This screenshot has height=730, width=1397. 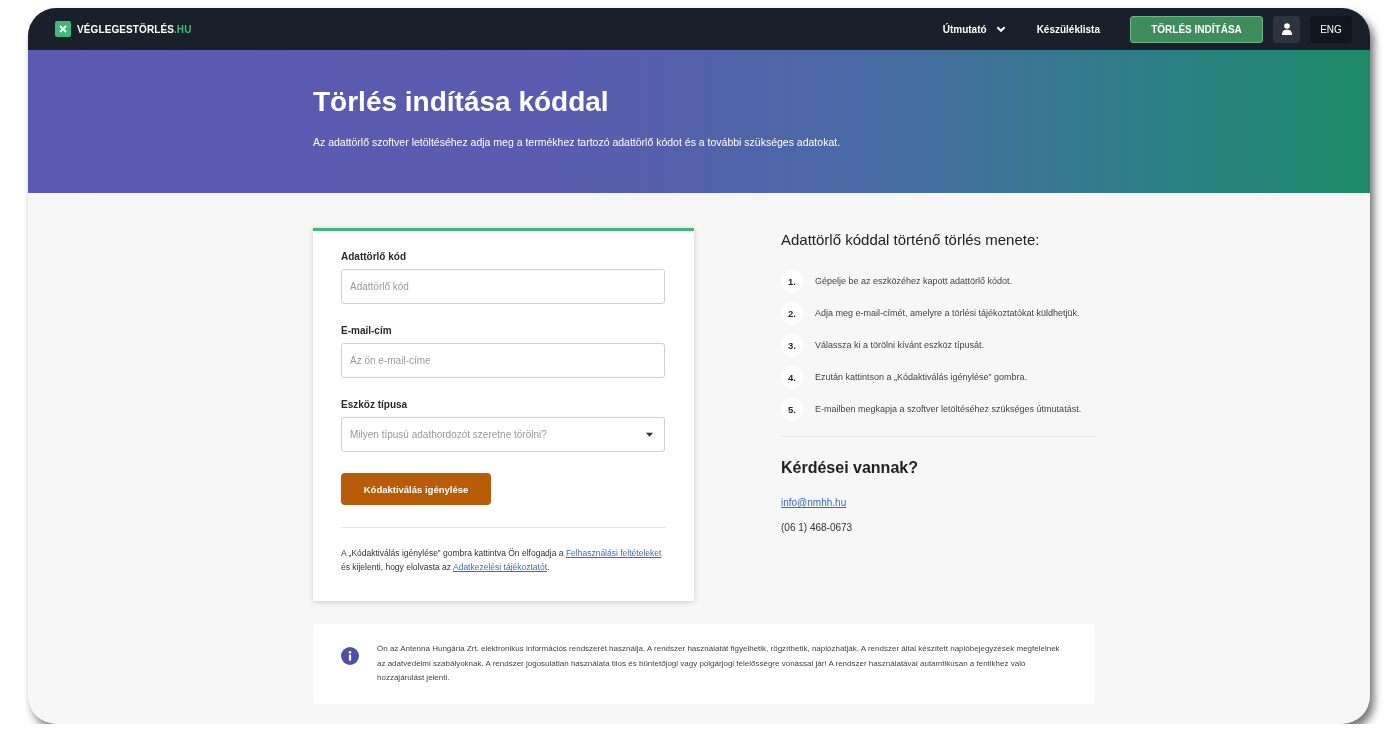 I want to click on step-number: 4., so click(x=792, y=377).